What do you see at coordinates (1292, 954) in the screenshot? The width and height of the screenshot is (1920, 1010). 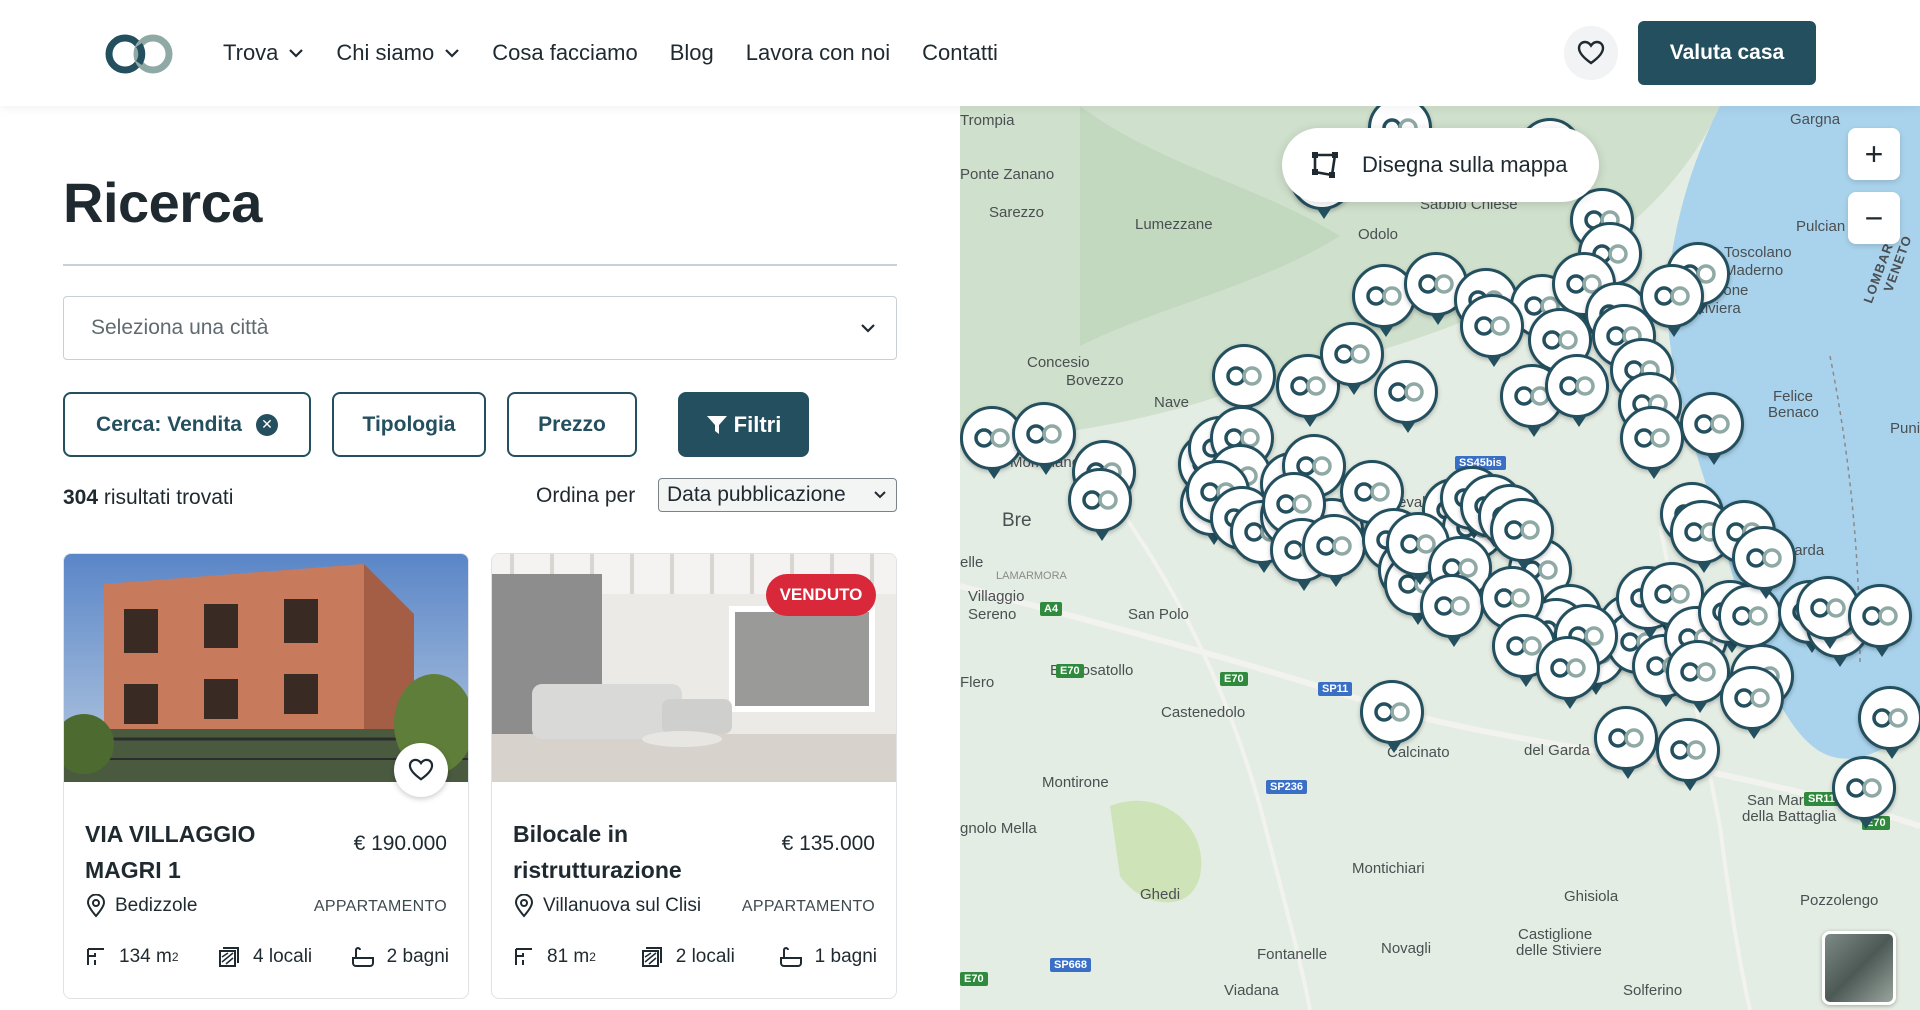 I see `map-label: Fontanelle` at bounding box center [1292, 954].